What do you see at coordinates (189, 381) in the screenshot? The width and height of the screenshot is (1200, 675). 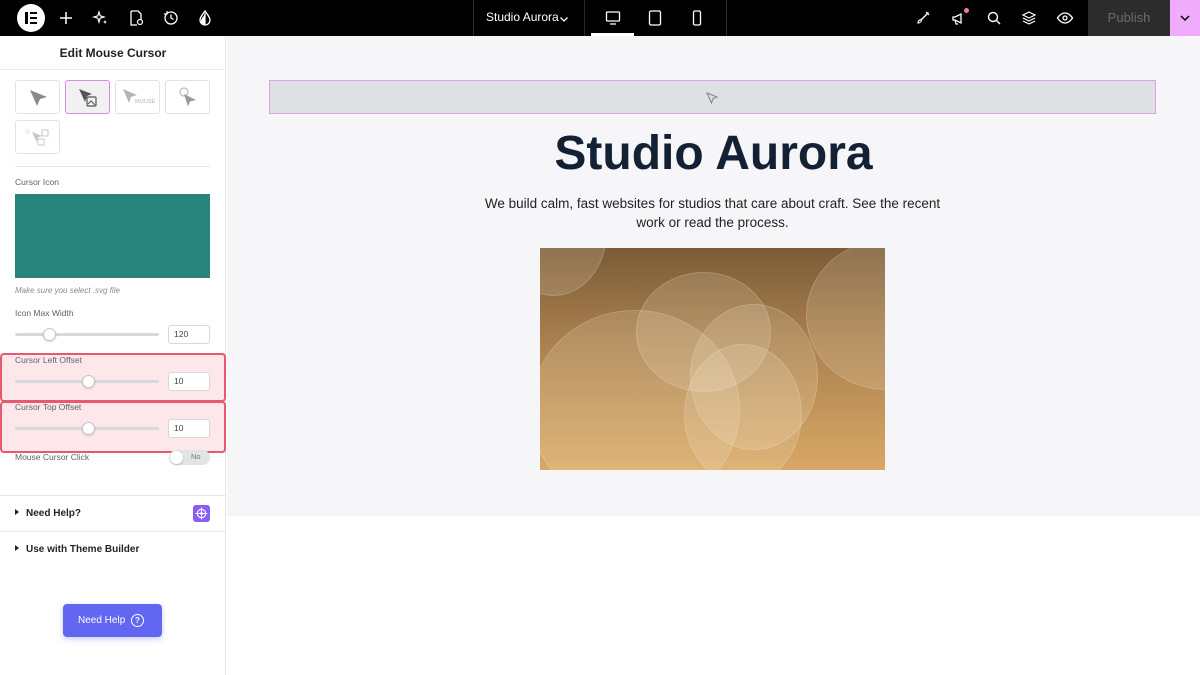 I see `cursor-left-offset-input: 10` at bounding box center [189, 381].